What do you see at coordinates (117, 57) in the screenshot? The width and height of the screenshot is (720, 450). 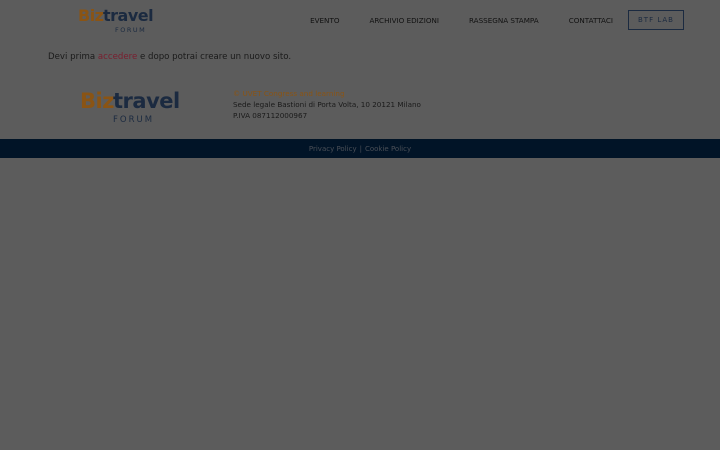 I see `login-link: accedere` at bounding box center [117, 57].